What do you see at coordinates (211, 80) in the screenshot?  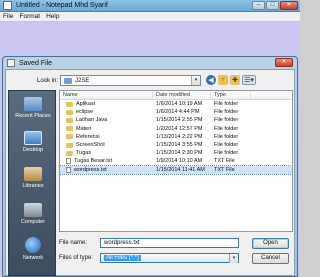 I see `back-button: ◀` at bounding box center [211, 80].